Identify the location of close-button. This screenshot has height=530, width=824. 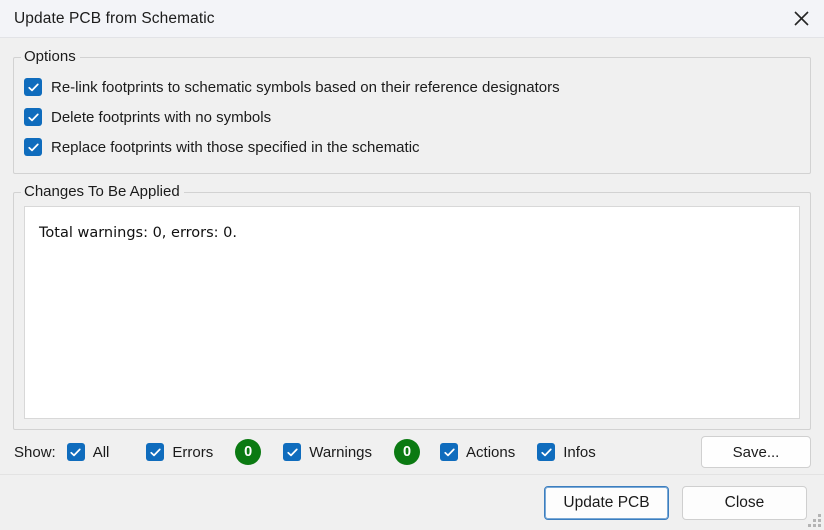
(801, 18).